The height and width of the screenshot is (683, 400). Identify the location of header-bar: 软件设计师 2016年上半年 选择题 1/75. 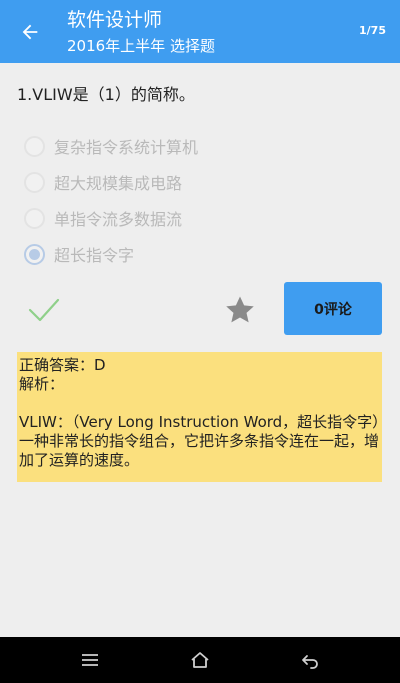
(200, 31).